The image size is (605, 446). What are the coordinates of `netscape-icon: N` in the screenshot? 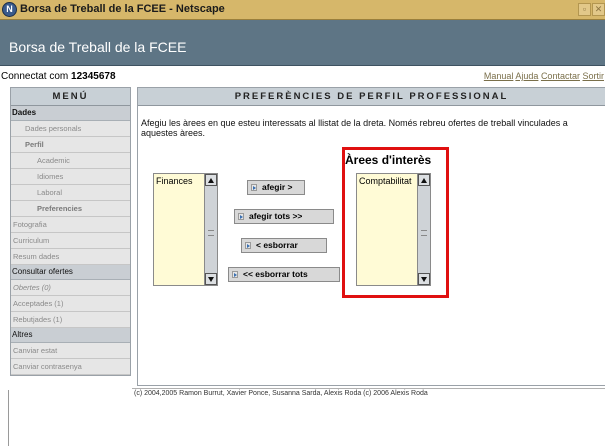 It's located at (9, 9).